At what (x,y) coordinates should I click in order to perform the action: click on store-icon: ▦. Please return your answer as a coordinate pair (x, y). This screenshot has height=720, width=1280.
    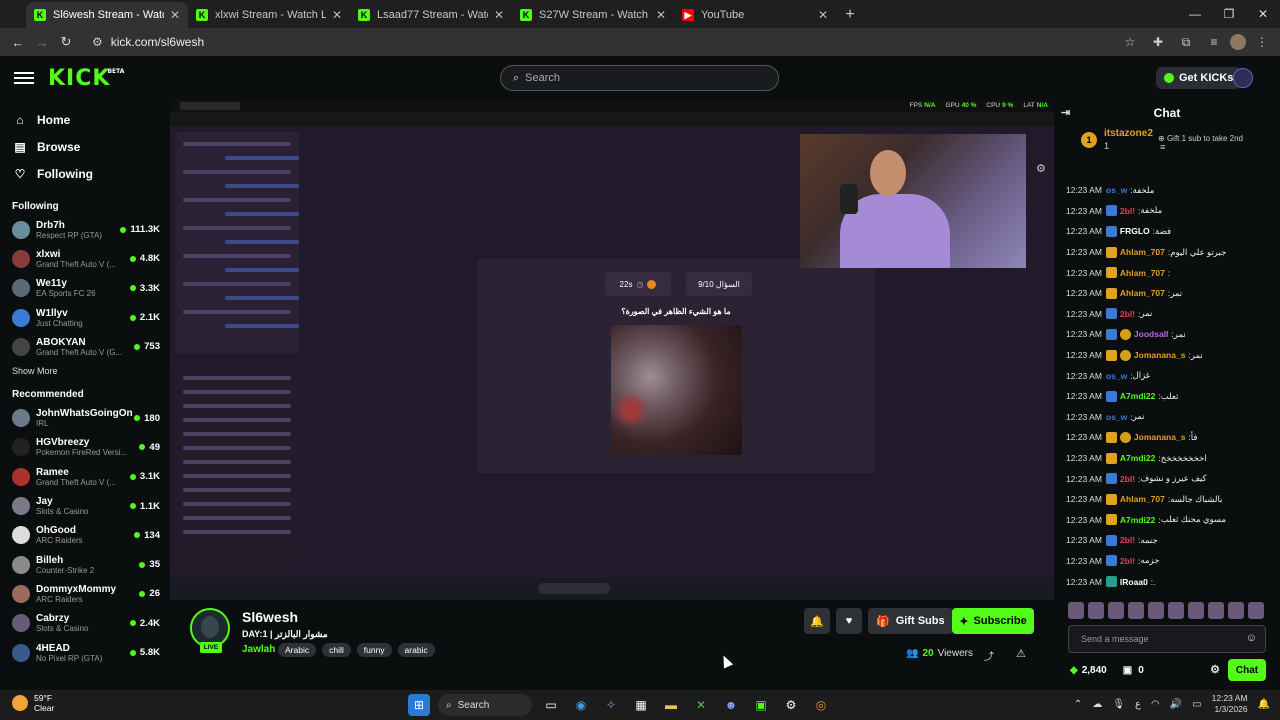
    Looking at the image, I should click on (641, 705).